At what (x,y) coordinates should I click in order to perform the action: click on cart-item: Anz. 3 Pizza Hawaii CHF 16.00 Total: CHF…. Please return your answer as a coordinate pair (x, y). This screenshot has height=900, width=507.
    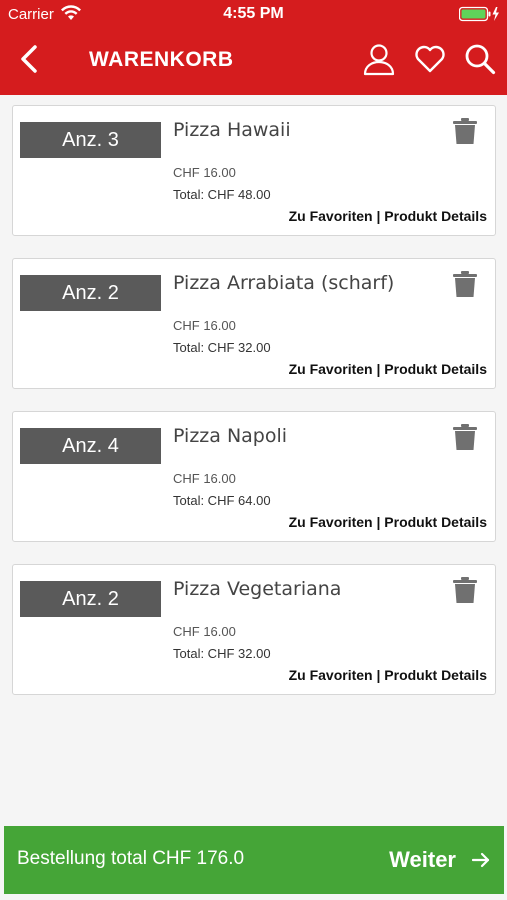
    Looking at the image, I should click on (254, 170).